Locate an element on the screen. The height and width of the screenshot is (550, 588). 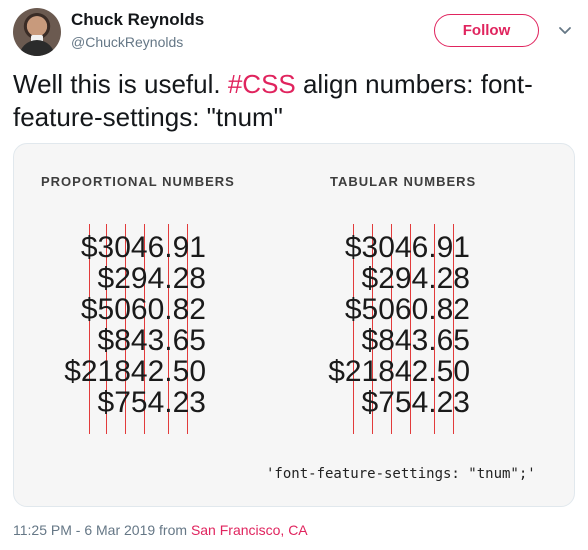
proportional-title: PROPORTIONAL NUMBERS is located at coordinates (138, 181).